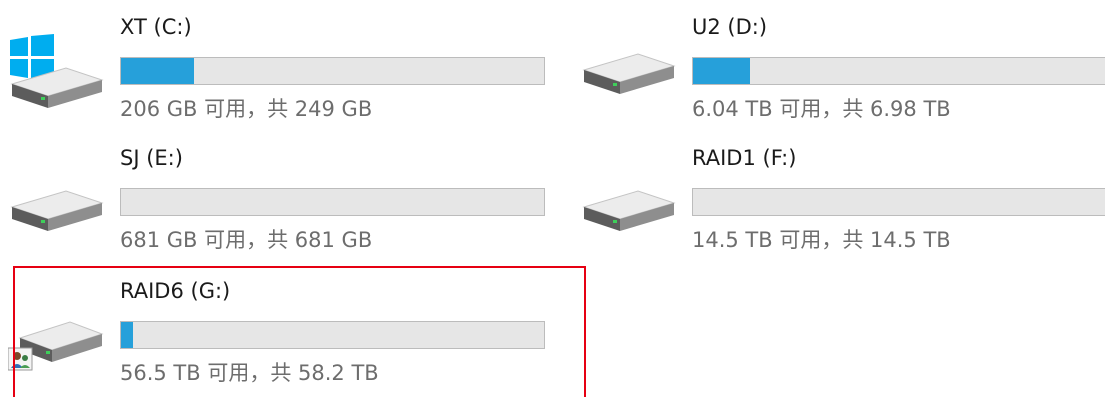 This screenshot has height=397, width=1105. What do you see at coordinates (156, 27) in the screenshot?
I see `drive-name: XT (C:)` at bounding box center [156, 27].